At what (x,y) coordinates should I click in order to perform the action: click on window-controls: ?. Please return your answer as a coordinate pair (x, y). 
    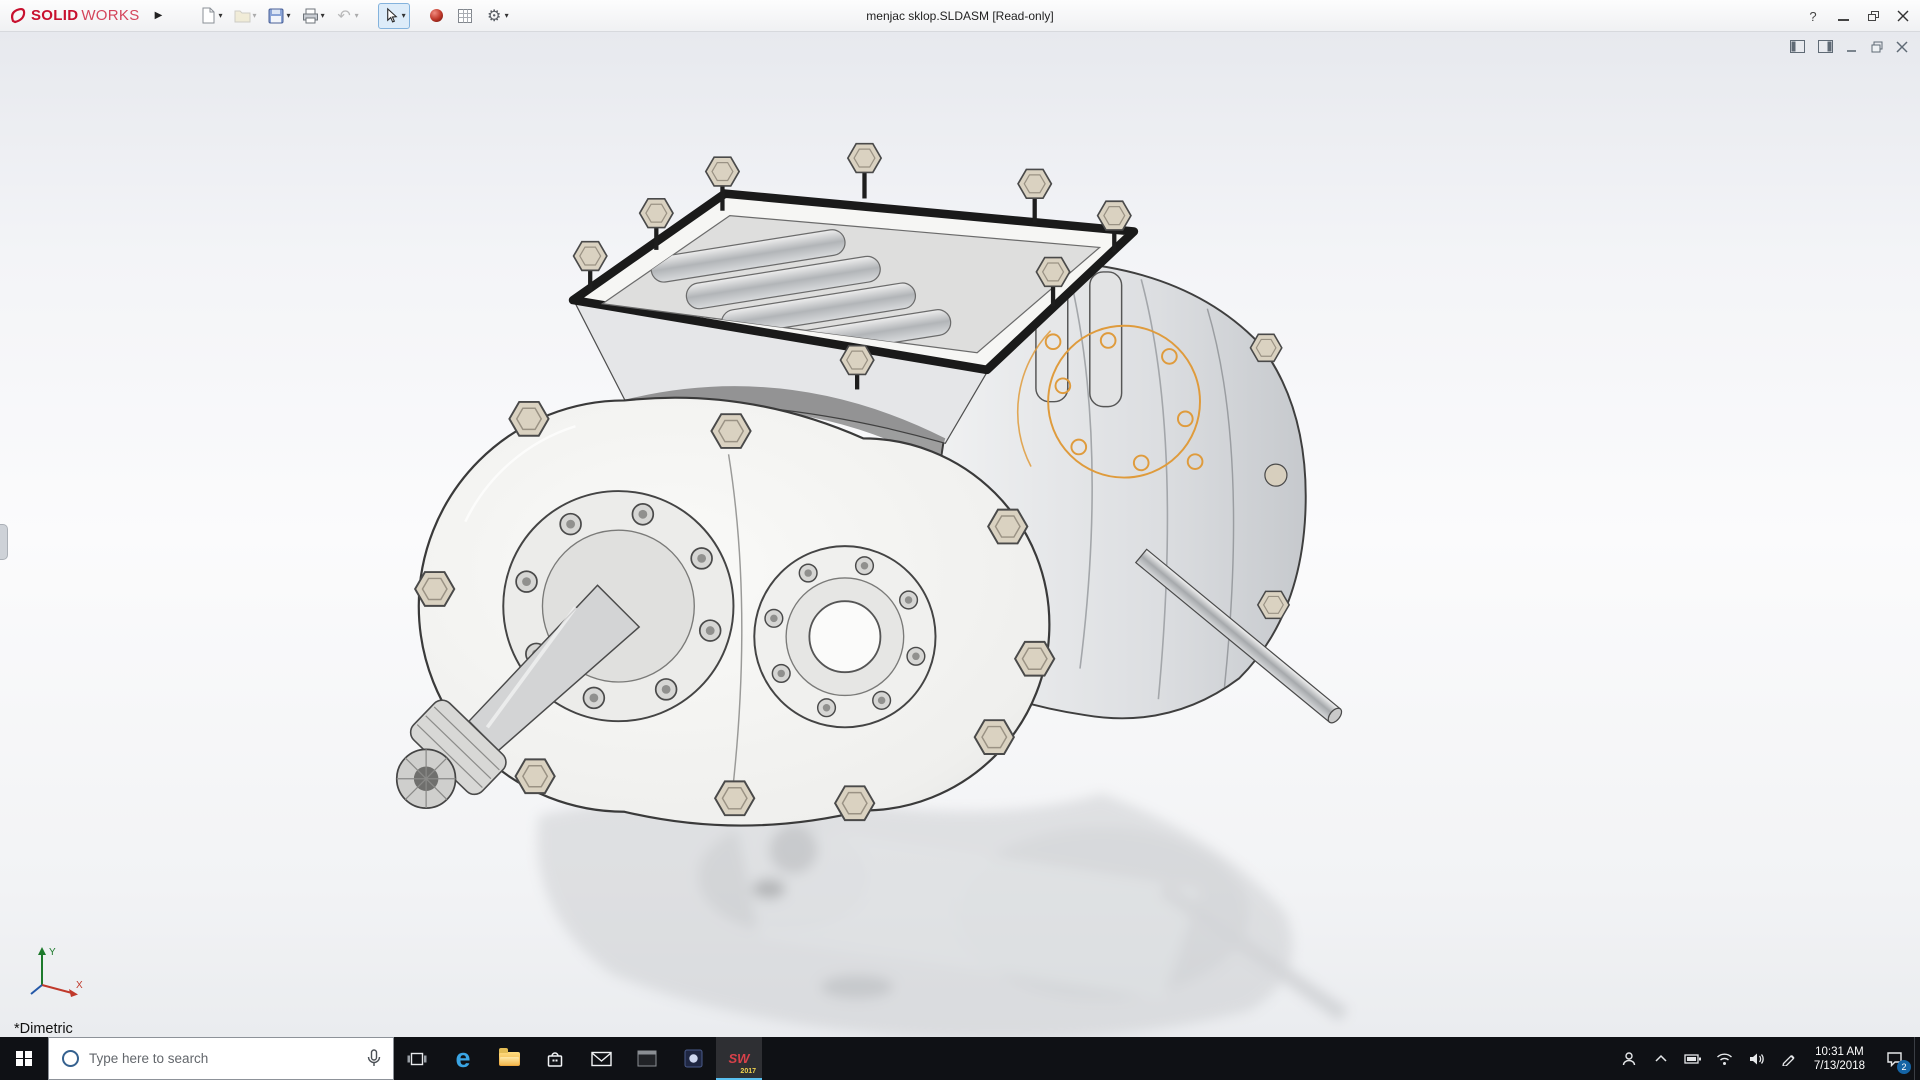
    Looking at the image, I should click on (1858, 16).